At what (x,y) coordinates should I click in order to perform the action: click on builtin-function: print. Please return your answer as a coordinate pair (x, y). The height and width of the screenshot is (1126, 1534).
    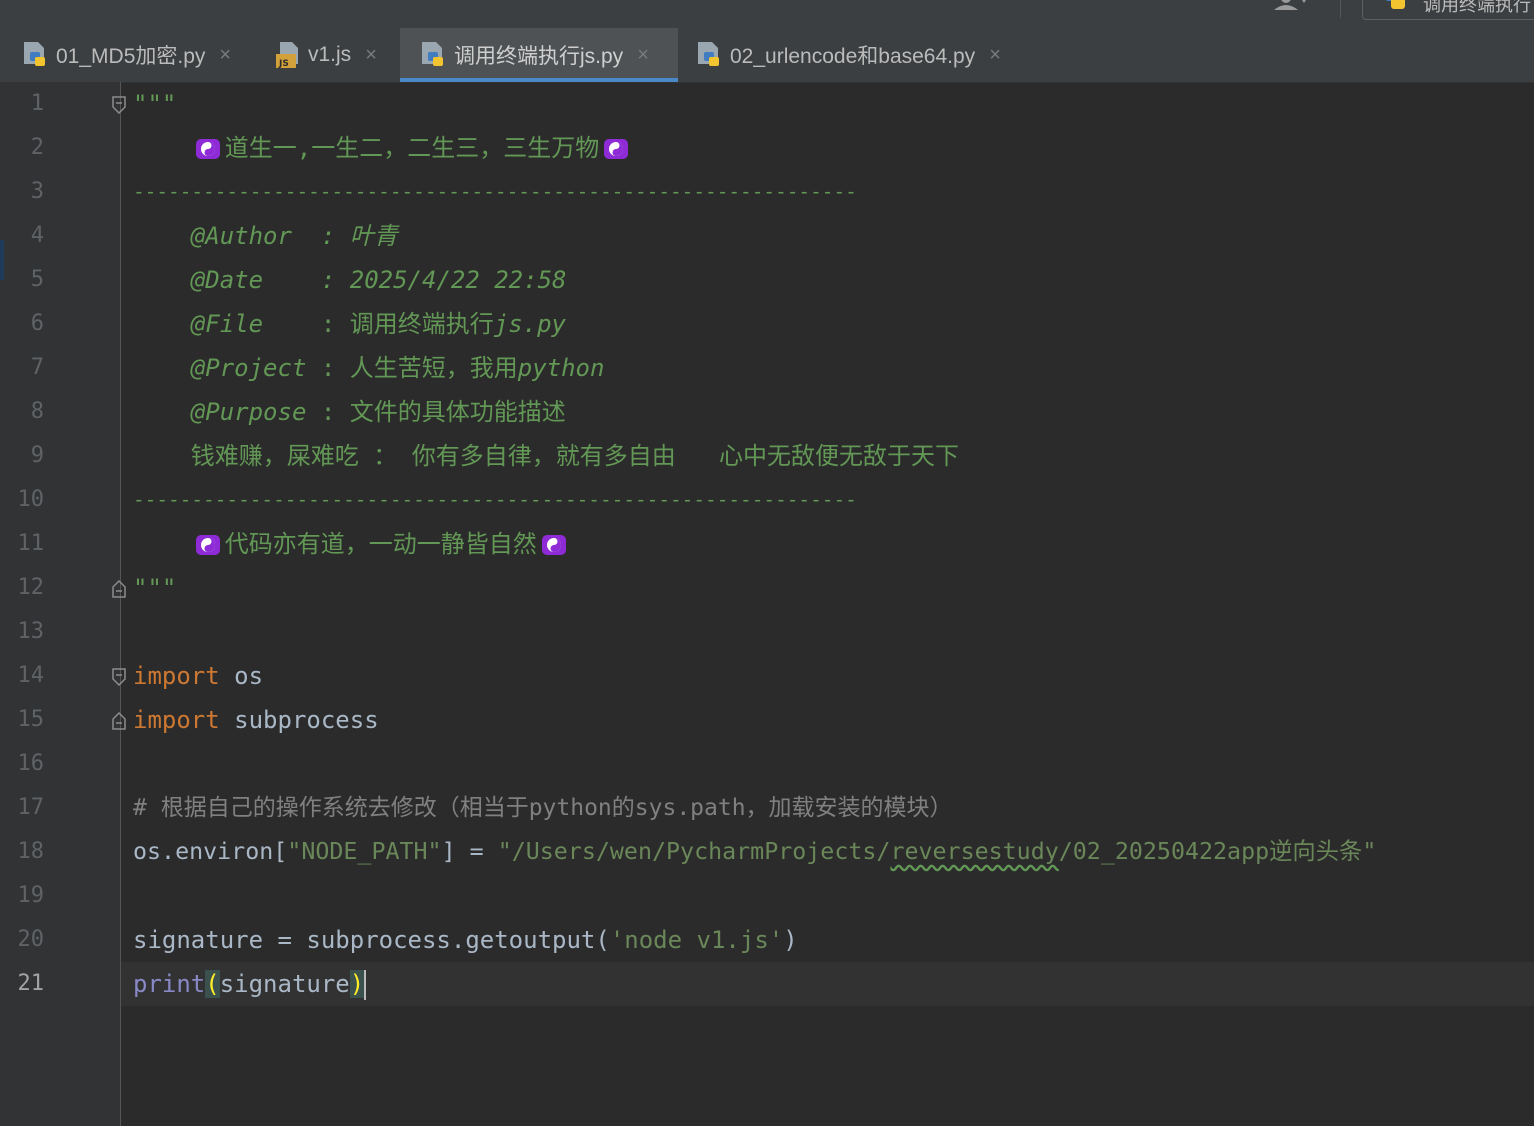
    Looking at the image, I should click on (169, 984).